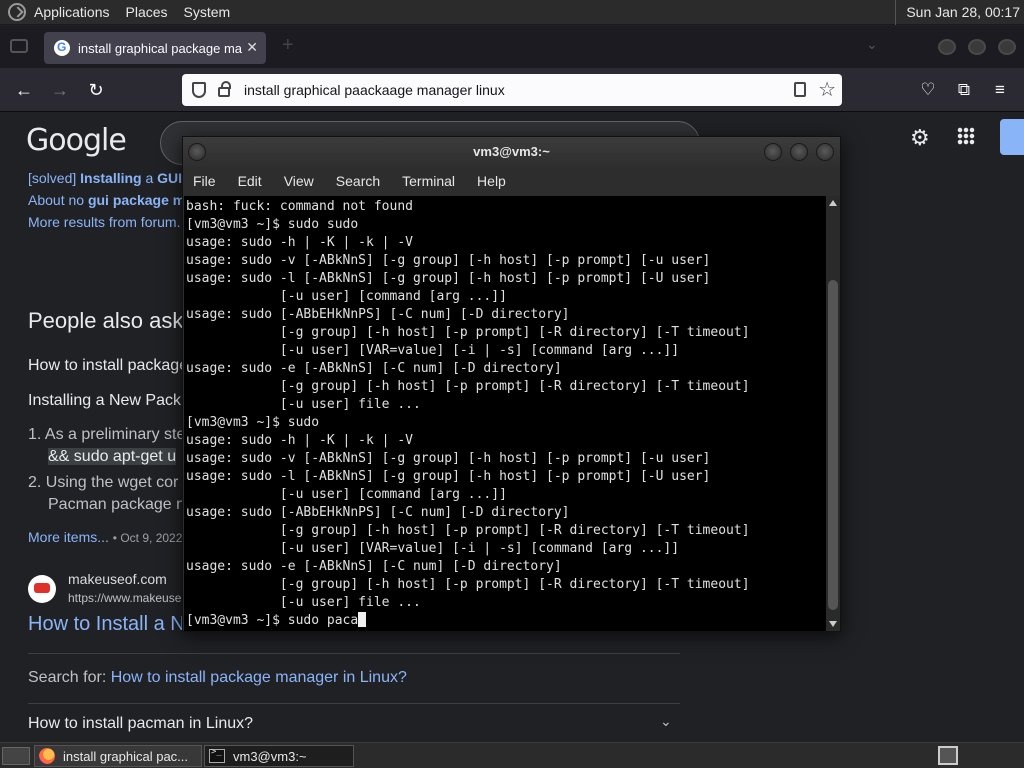 The height and width of the screenshot is (768, 1024). I want to click on terminal-scrollbar, so click(833, 413).